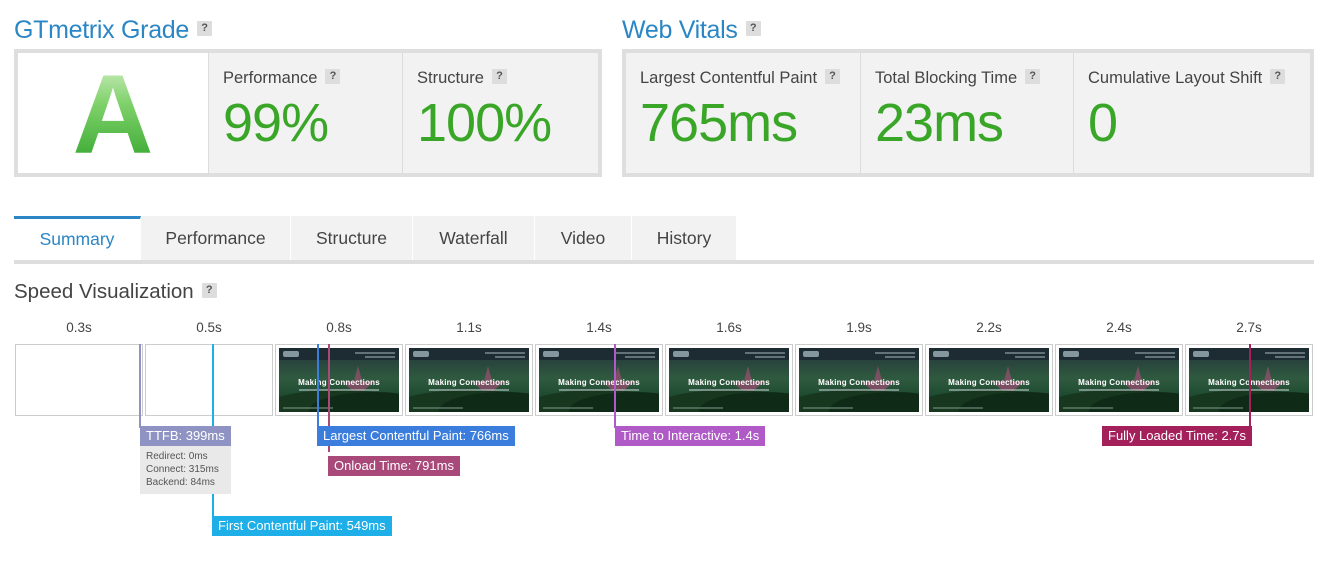 The width and height of the screenshot is (1330, 561). I want to click on tti-line, so click(615, 386).